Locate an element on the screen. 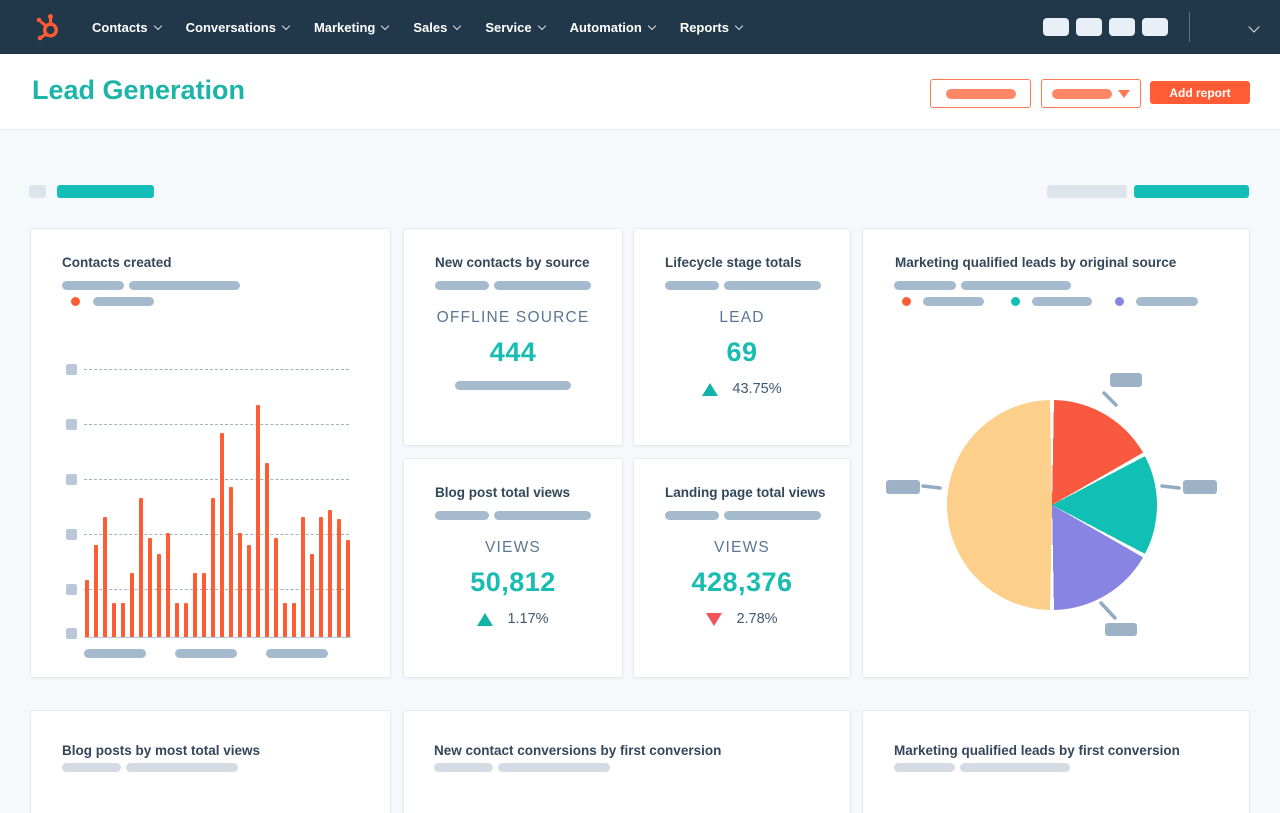  page-title: Lead Generation is located at coordinates (139, 90).